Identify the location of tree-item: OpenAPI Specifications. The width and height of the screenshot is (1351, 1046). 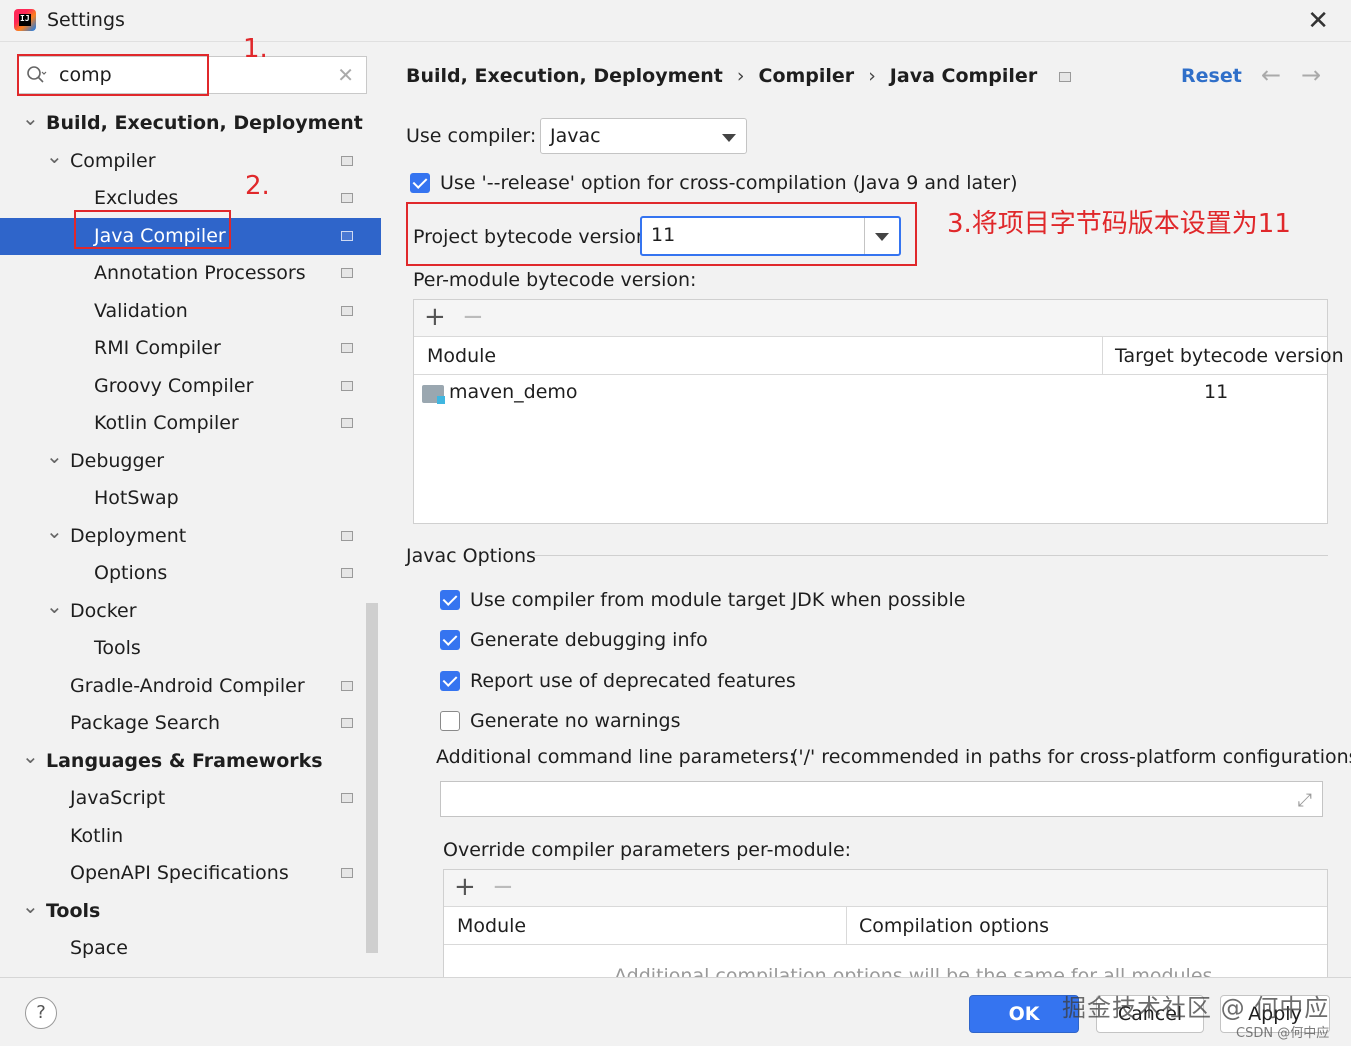
(183, 873).